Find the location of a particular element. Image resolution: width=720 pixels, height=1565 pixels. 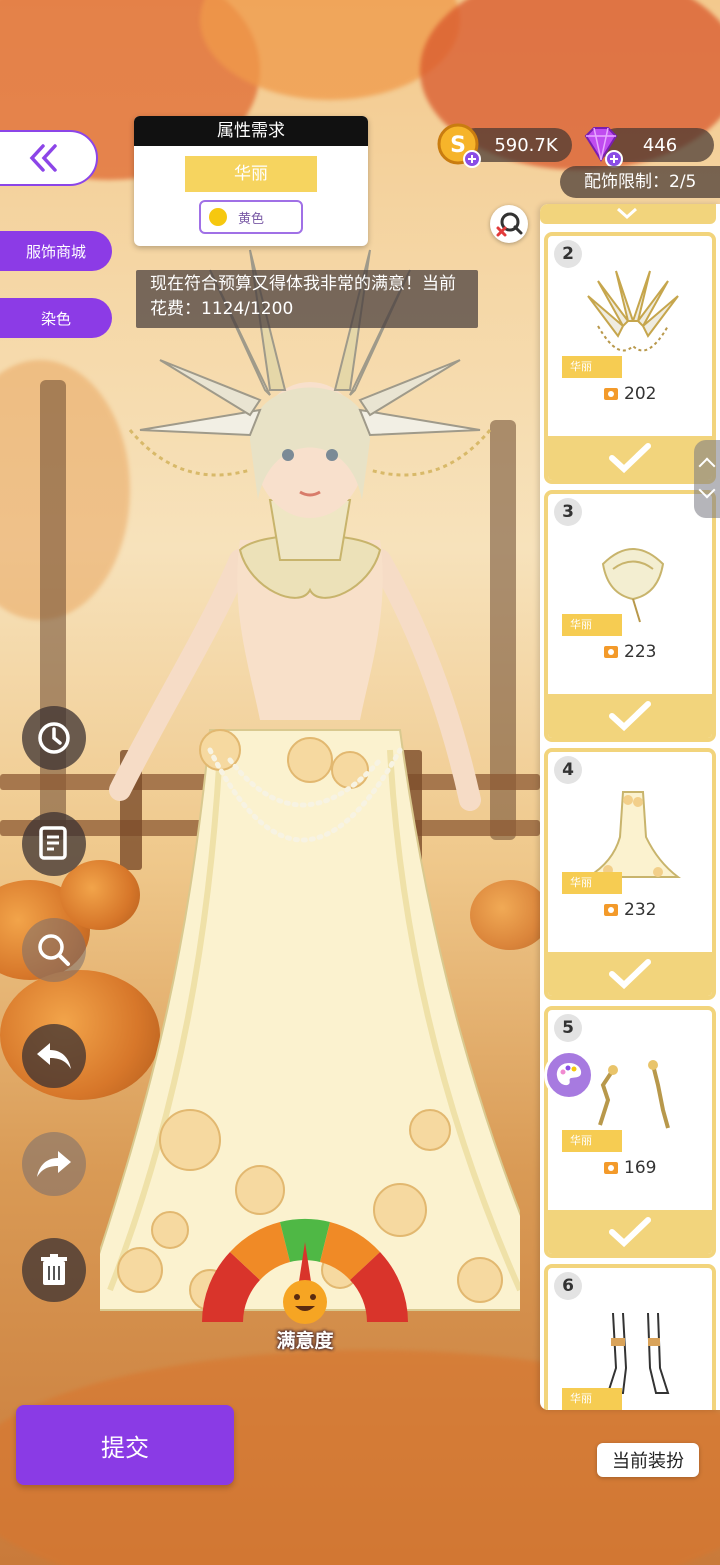

magnifier-icon is located at coordinates (54, 950).